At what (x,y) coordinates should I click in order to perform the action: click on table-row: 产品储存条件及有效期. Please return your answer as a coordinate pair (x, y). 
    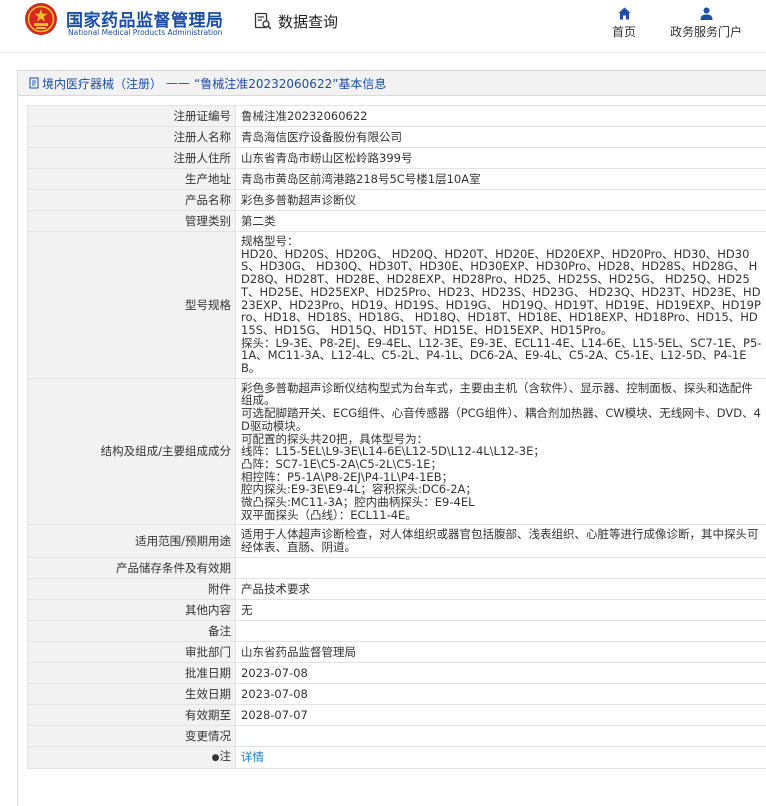
    Looking at the image, I should click on (396, 567).